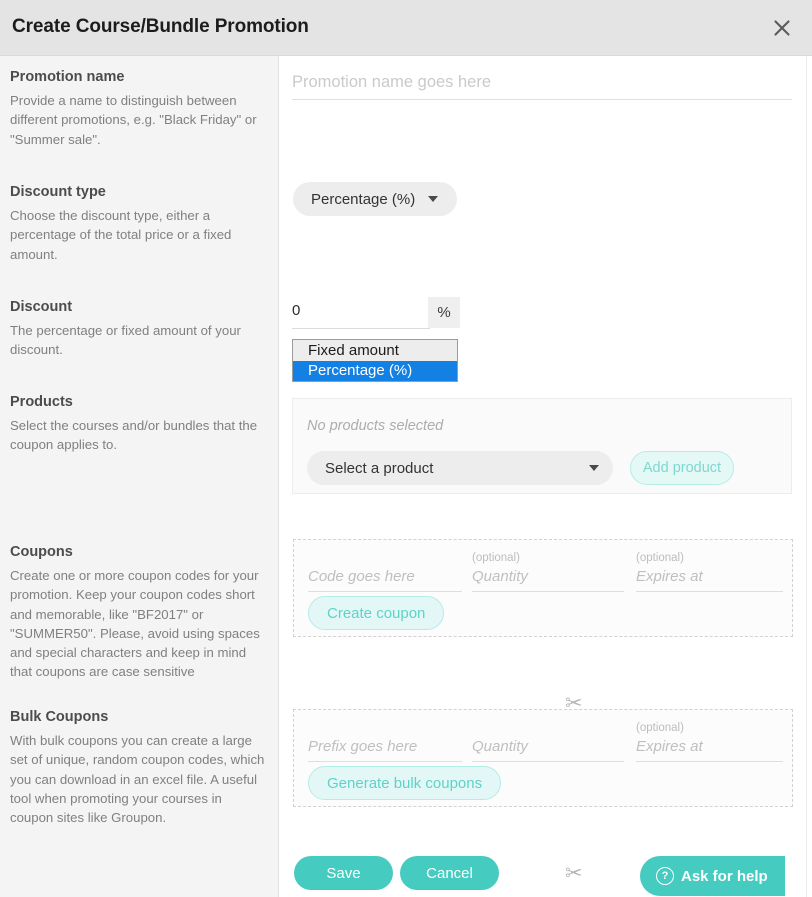 The image size is (812, 897). What do you see at coordinates (460, 468) in the screenshot?
I see `product-select: Select a product` at bounding box center [460, 468].